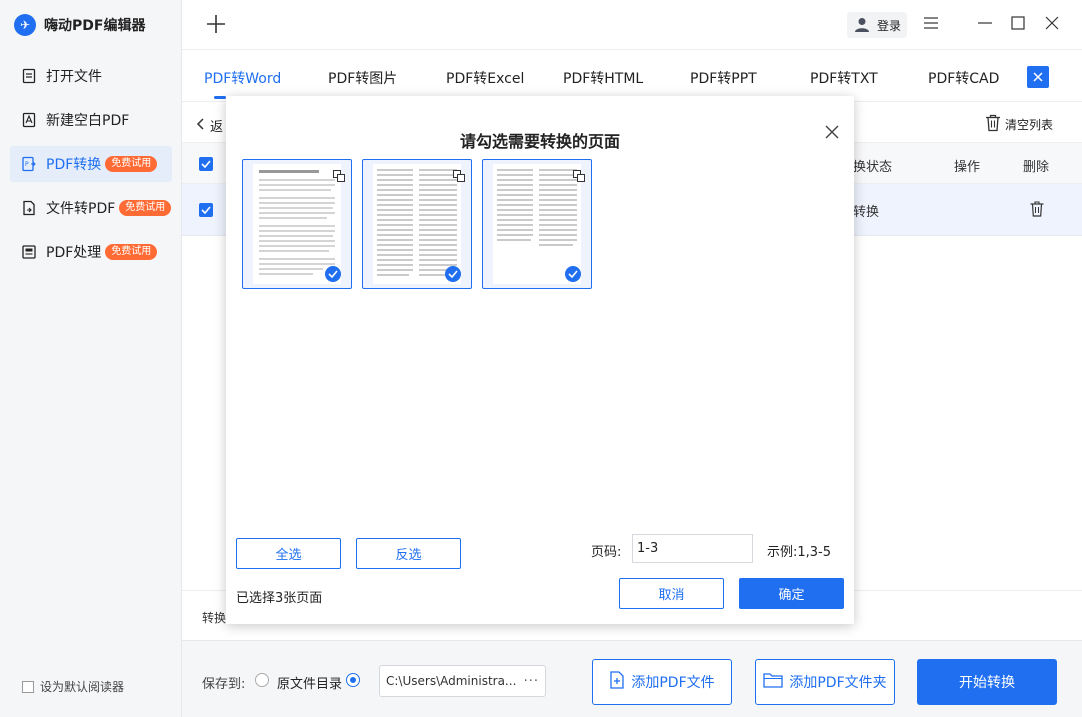  I want to click on chevron-left-icon, so click(200, 125).